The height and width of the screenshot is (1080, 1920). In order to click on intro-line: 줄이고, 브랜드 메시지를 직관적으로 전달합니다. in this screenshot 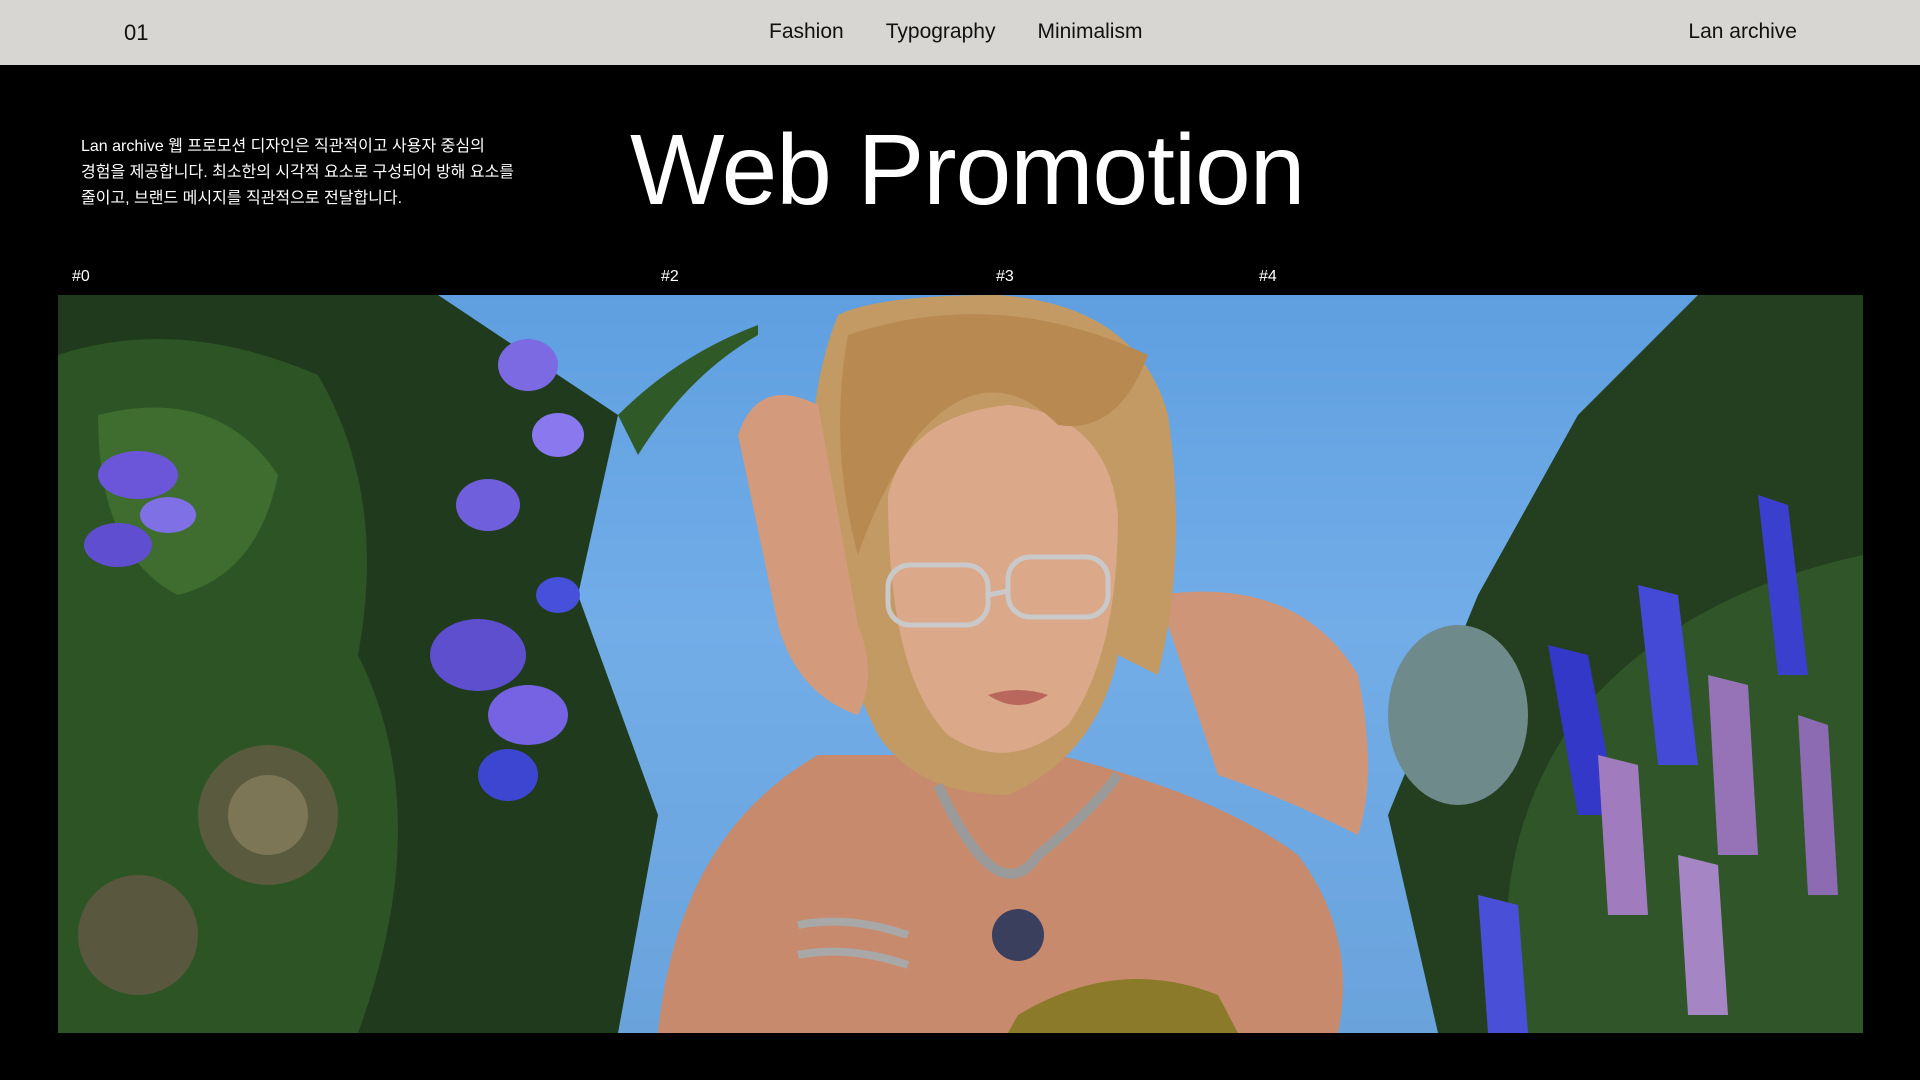, I will do `click(242, 198)`.